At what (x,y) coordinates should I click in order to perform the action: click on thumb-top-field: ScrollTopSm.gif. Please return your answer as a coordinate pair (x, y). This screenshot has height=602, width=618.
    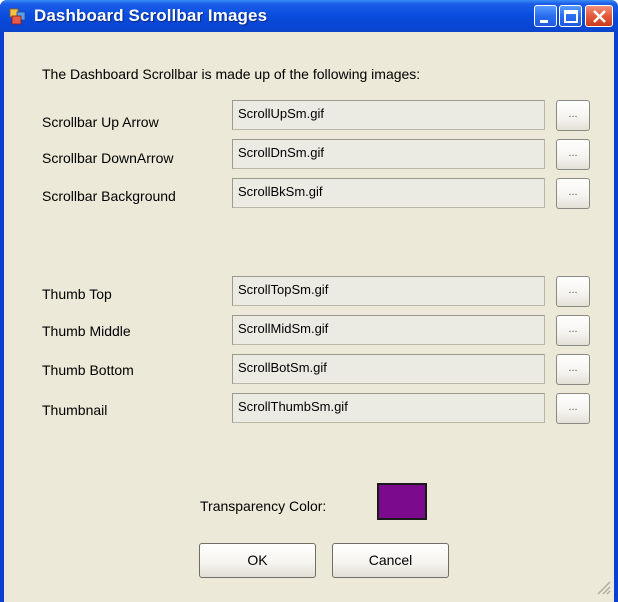
    Looking at the image, I should click on (388, 291).